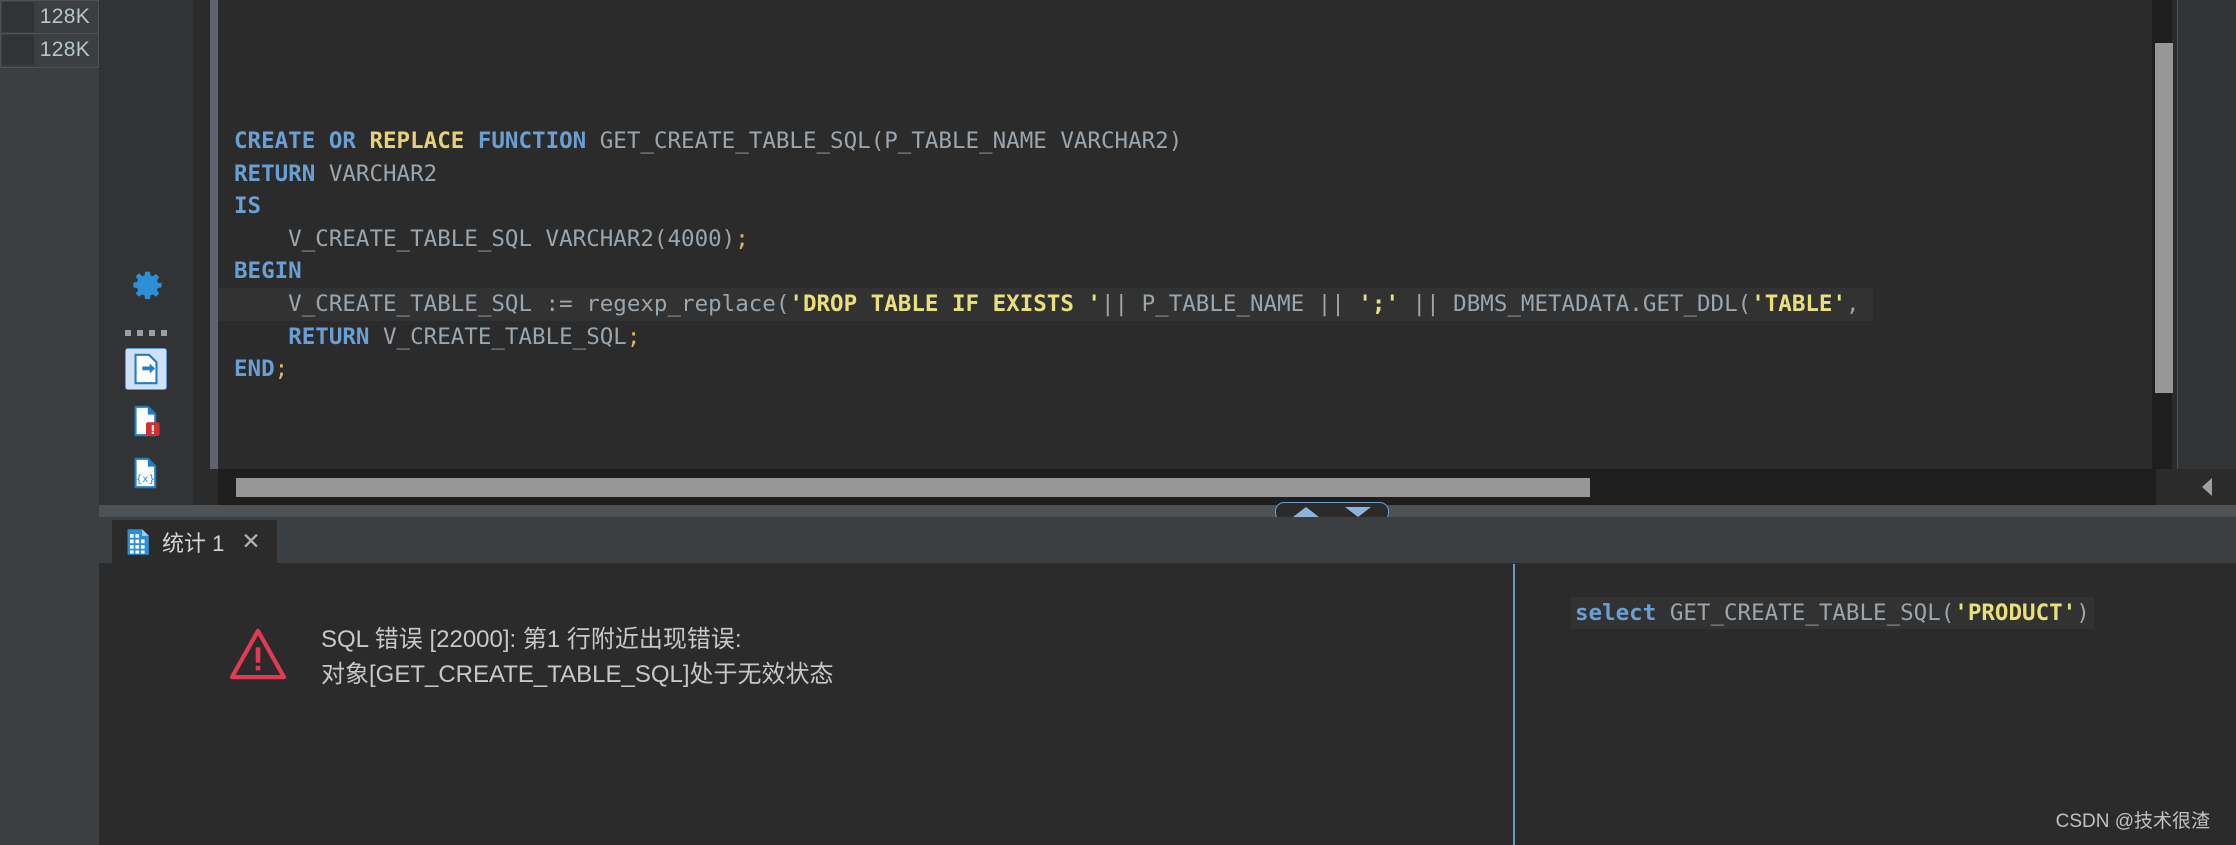 This screenshot has width=2236, height=845. Describe the element at coordinates (138, 542) in the screenshot. I see `grid-table-icon` at that location.